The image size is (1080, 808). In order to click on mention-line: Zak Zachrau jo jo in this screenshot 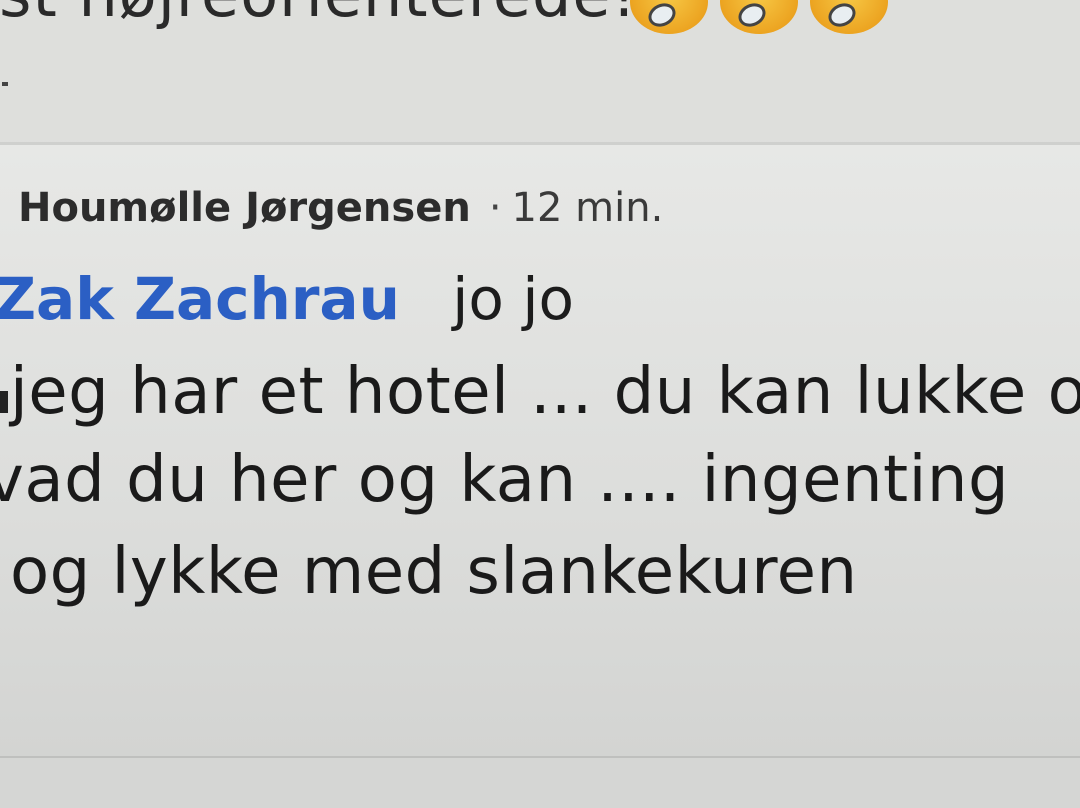, I will do `click(287, 299)`.